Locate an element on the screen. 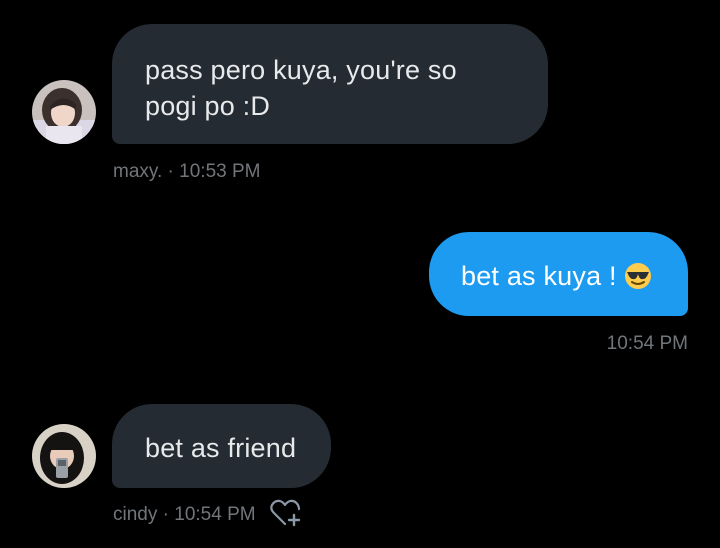  message-bubble-maxy: pass pero kuya, you're so pogi po :D is located at coordinates (330, 84).